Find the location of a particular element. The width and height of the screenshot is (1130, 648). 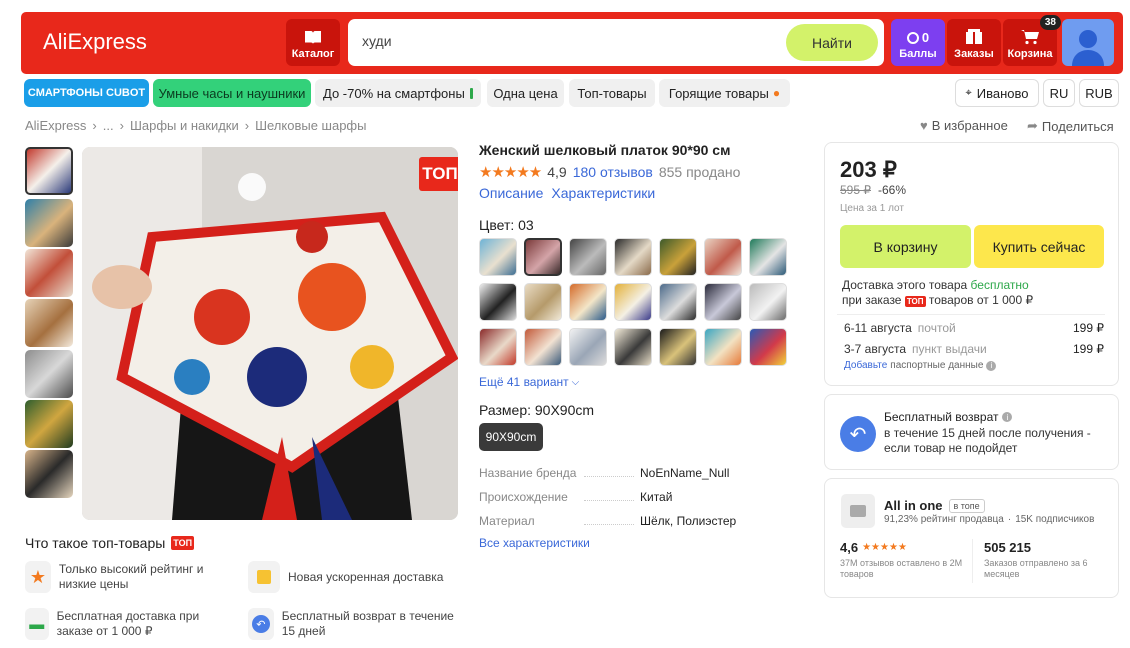

top-info-text: Новая ускоренная доставка is located at coordinates (366, 577).